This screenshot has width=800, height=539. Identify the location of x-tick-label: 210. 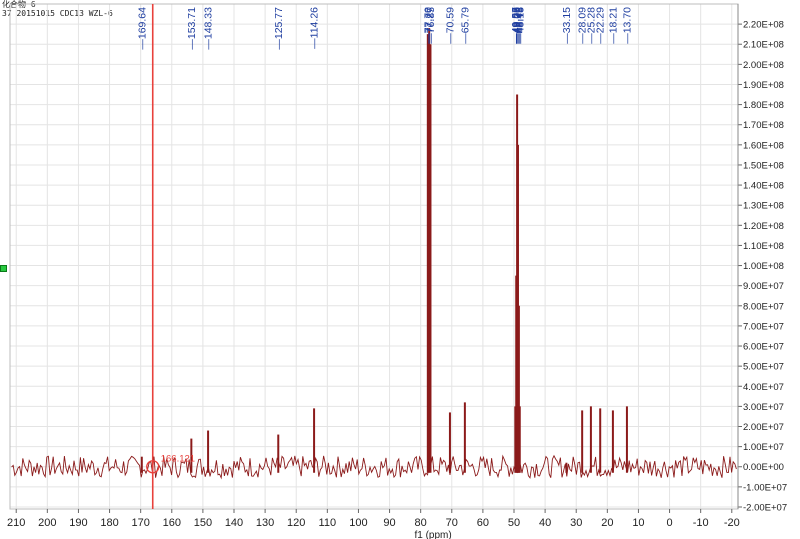
(16, 523).